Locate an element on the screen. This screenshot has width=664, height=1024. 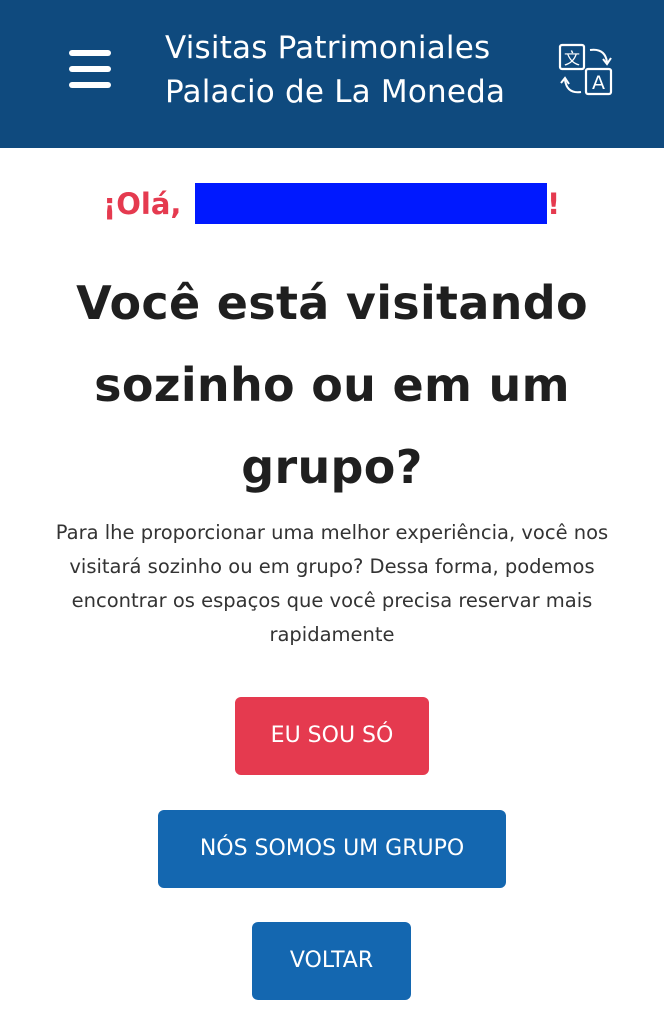
app-title-line1: Visitas Patrimoniales is located at coordinates (328, 48).